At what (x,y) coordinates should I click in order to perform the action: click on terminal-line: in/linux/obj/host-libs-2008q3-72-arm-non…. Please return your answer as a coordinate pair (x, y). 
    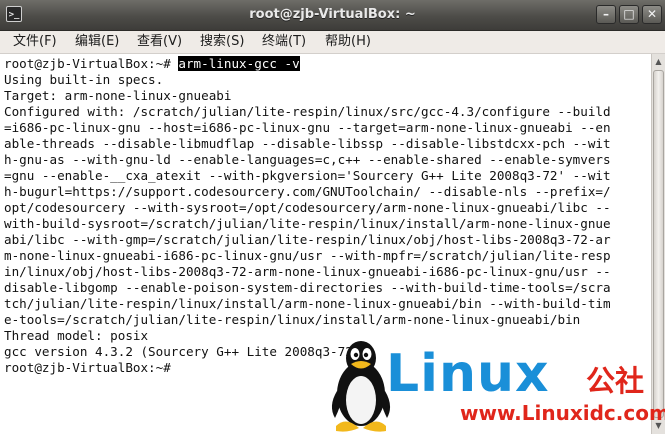
    Looking at the image, I should click on (307, 271).